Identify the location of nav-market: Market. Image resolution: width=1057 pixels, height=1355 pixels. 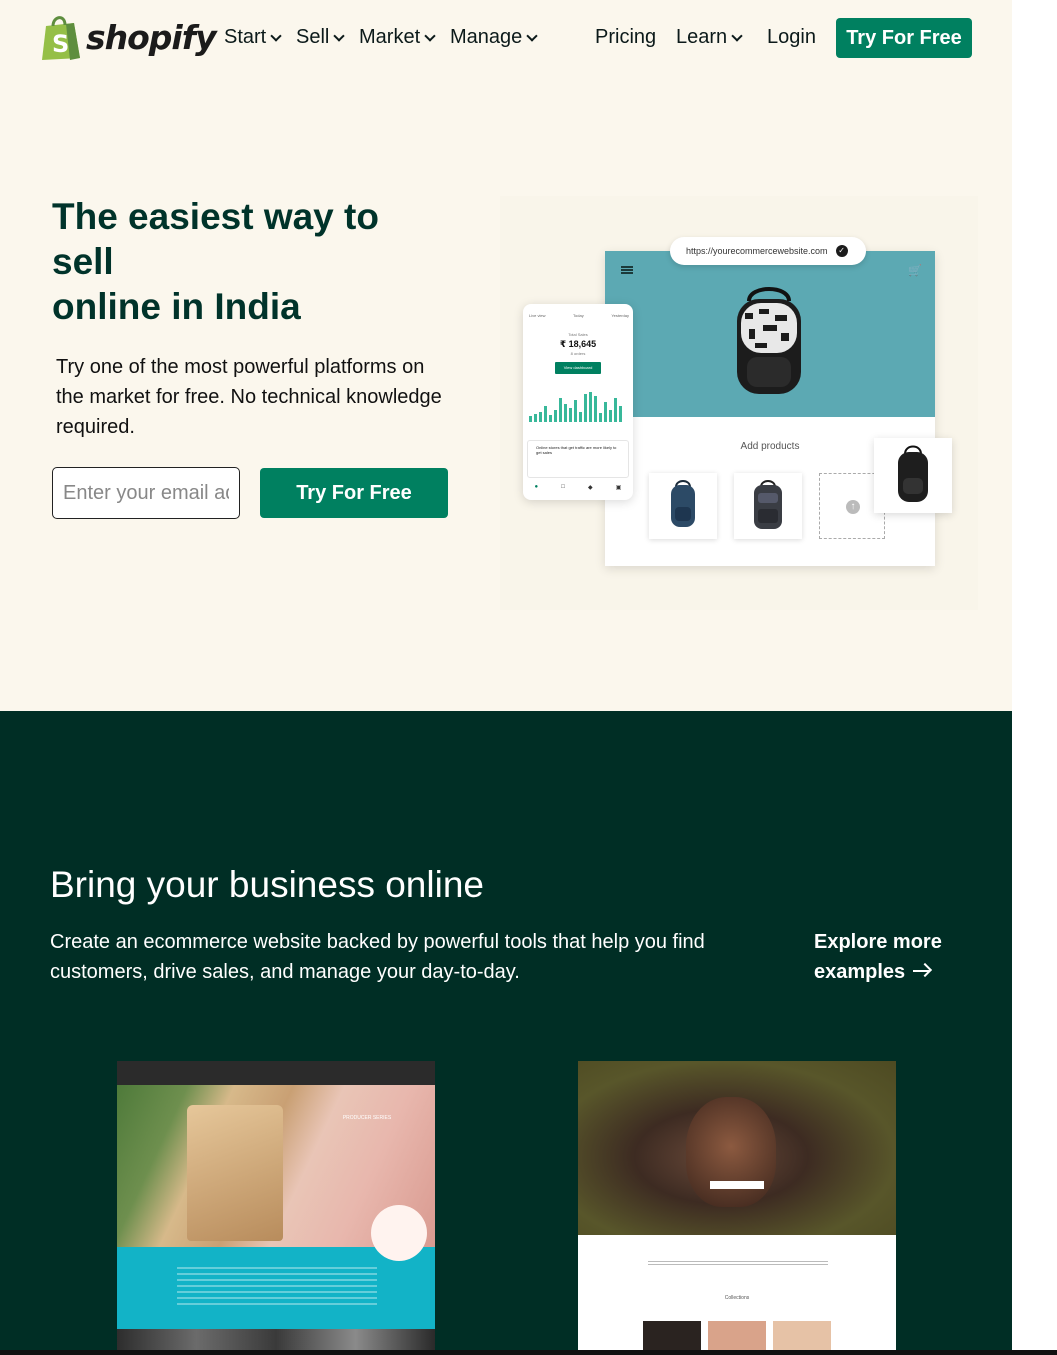
(397, 37).